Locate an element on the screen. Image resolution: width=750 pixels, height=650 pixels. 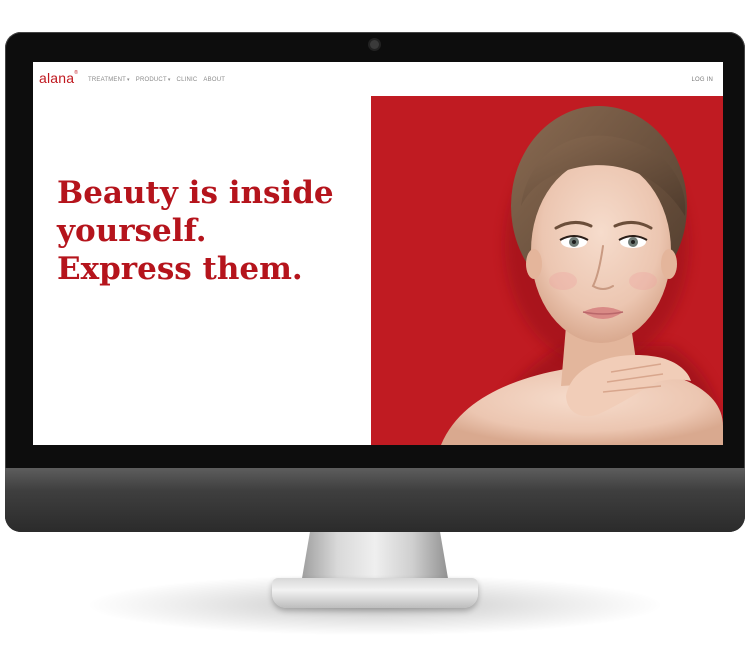
nav-item-treatment: TREATMENT ▾ is located at coordinates (109, 80).